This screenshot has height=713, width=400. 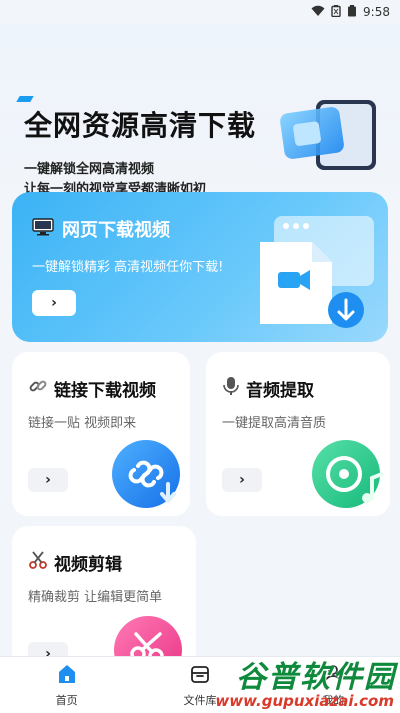 I want to click on link-download-subtitle: 链接一贴 视频即来, so click(x=82, y=423).